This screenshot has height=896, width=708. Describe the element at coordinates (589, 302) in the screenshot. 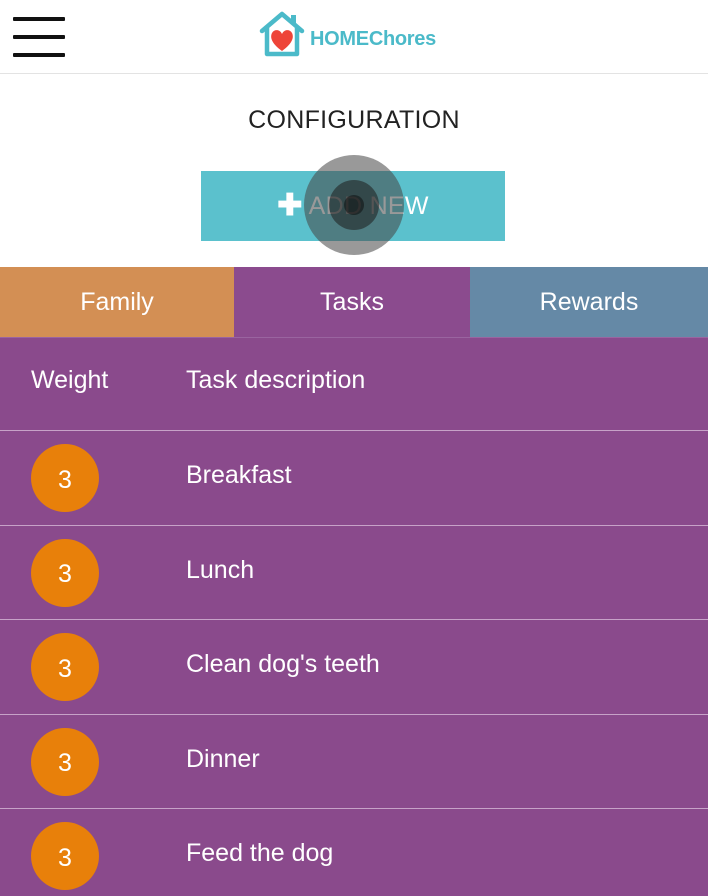

I see `tab-rewards: Rewards` at that location.